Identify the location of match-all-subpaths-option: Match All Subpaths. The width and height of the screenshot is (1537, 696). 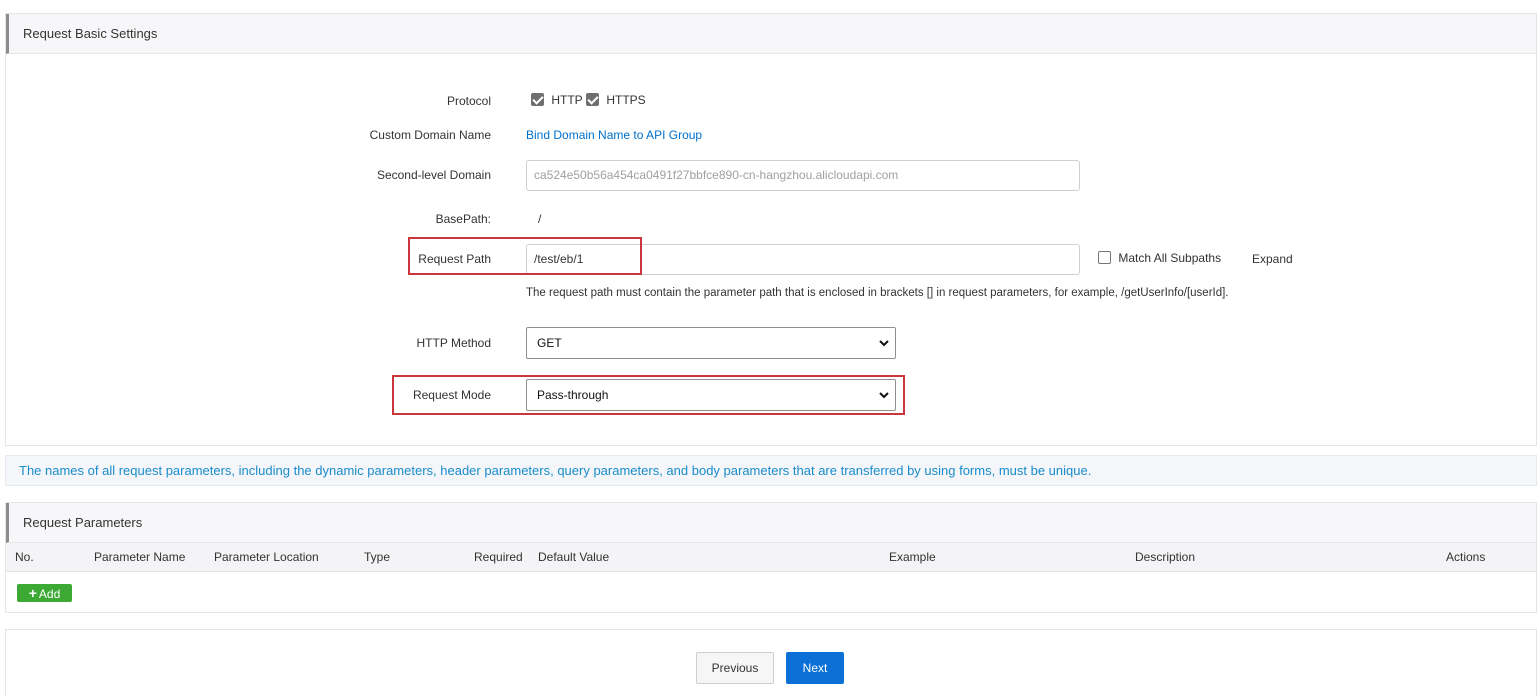
(1159, 257).